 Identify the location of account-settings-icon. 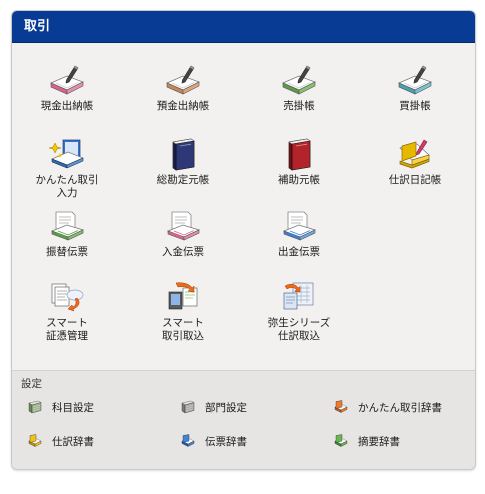
(35, 407).